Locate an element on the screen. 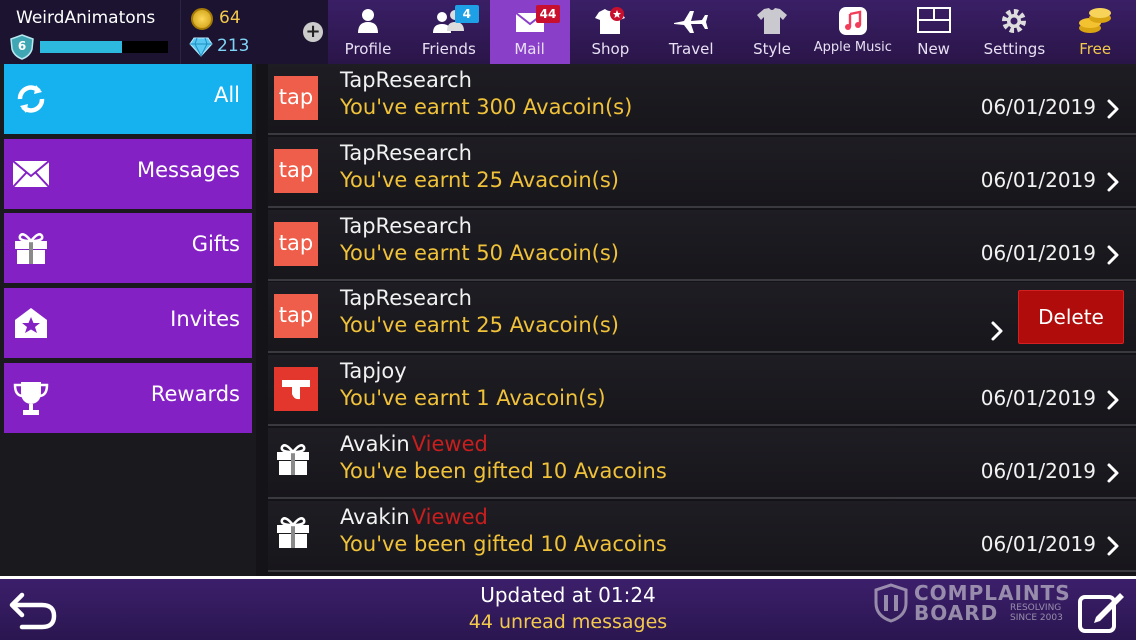  sender-name: Tapjoy is located at coordinates (373, 371).